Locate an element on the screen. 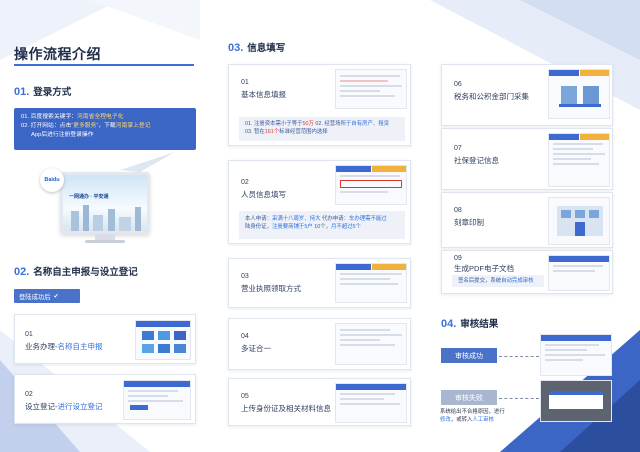 The width and height of the screenshot is (640, 452). step3-card-social-security: 07 社保登记信息 is located at coordinates (527, 159).